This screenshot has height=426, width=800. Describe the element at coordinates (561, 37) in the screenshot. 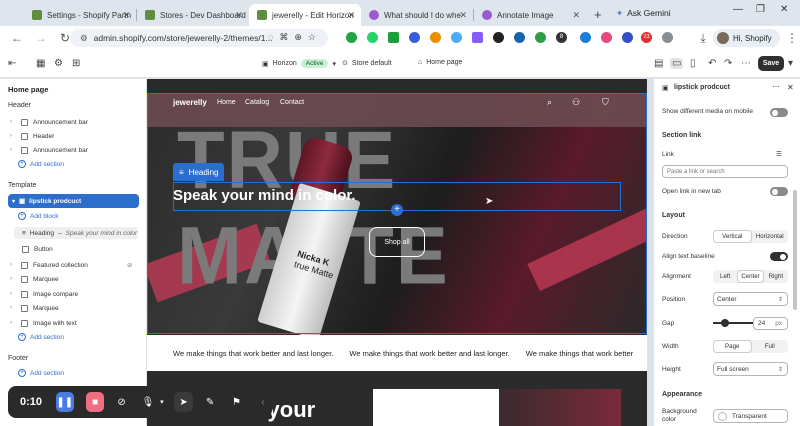

I see `extension-badge: 8` at that location.